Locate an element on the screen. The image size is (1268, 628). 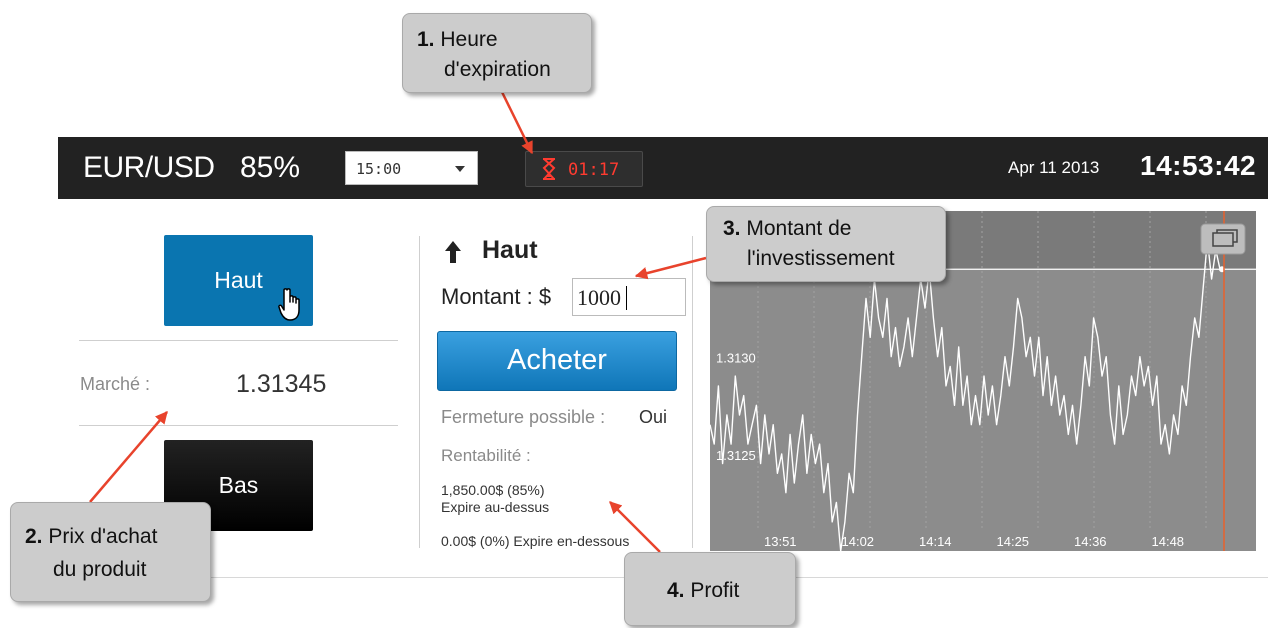
callout-purchase-price: 2. Prix d'achat du produit is located at coordinates (110, 552).